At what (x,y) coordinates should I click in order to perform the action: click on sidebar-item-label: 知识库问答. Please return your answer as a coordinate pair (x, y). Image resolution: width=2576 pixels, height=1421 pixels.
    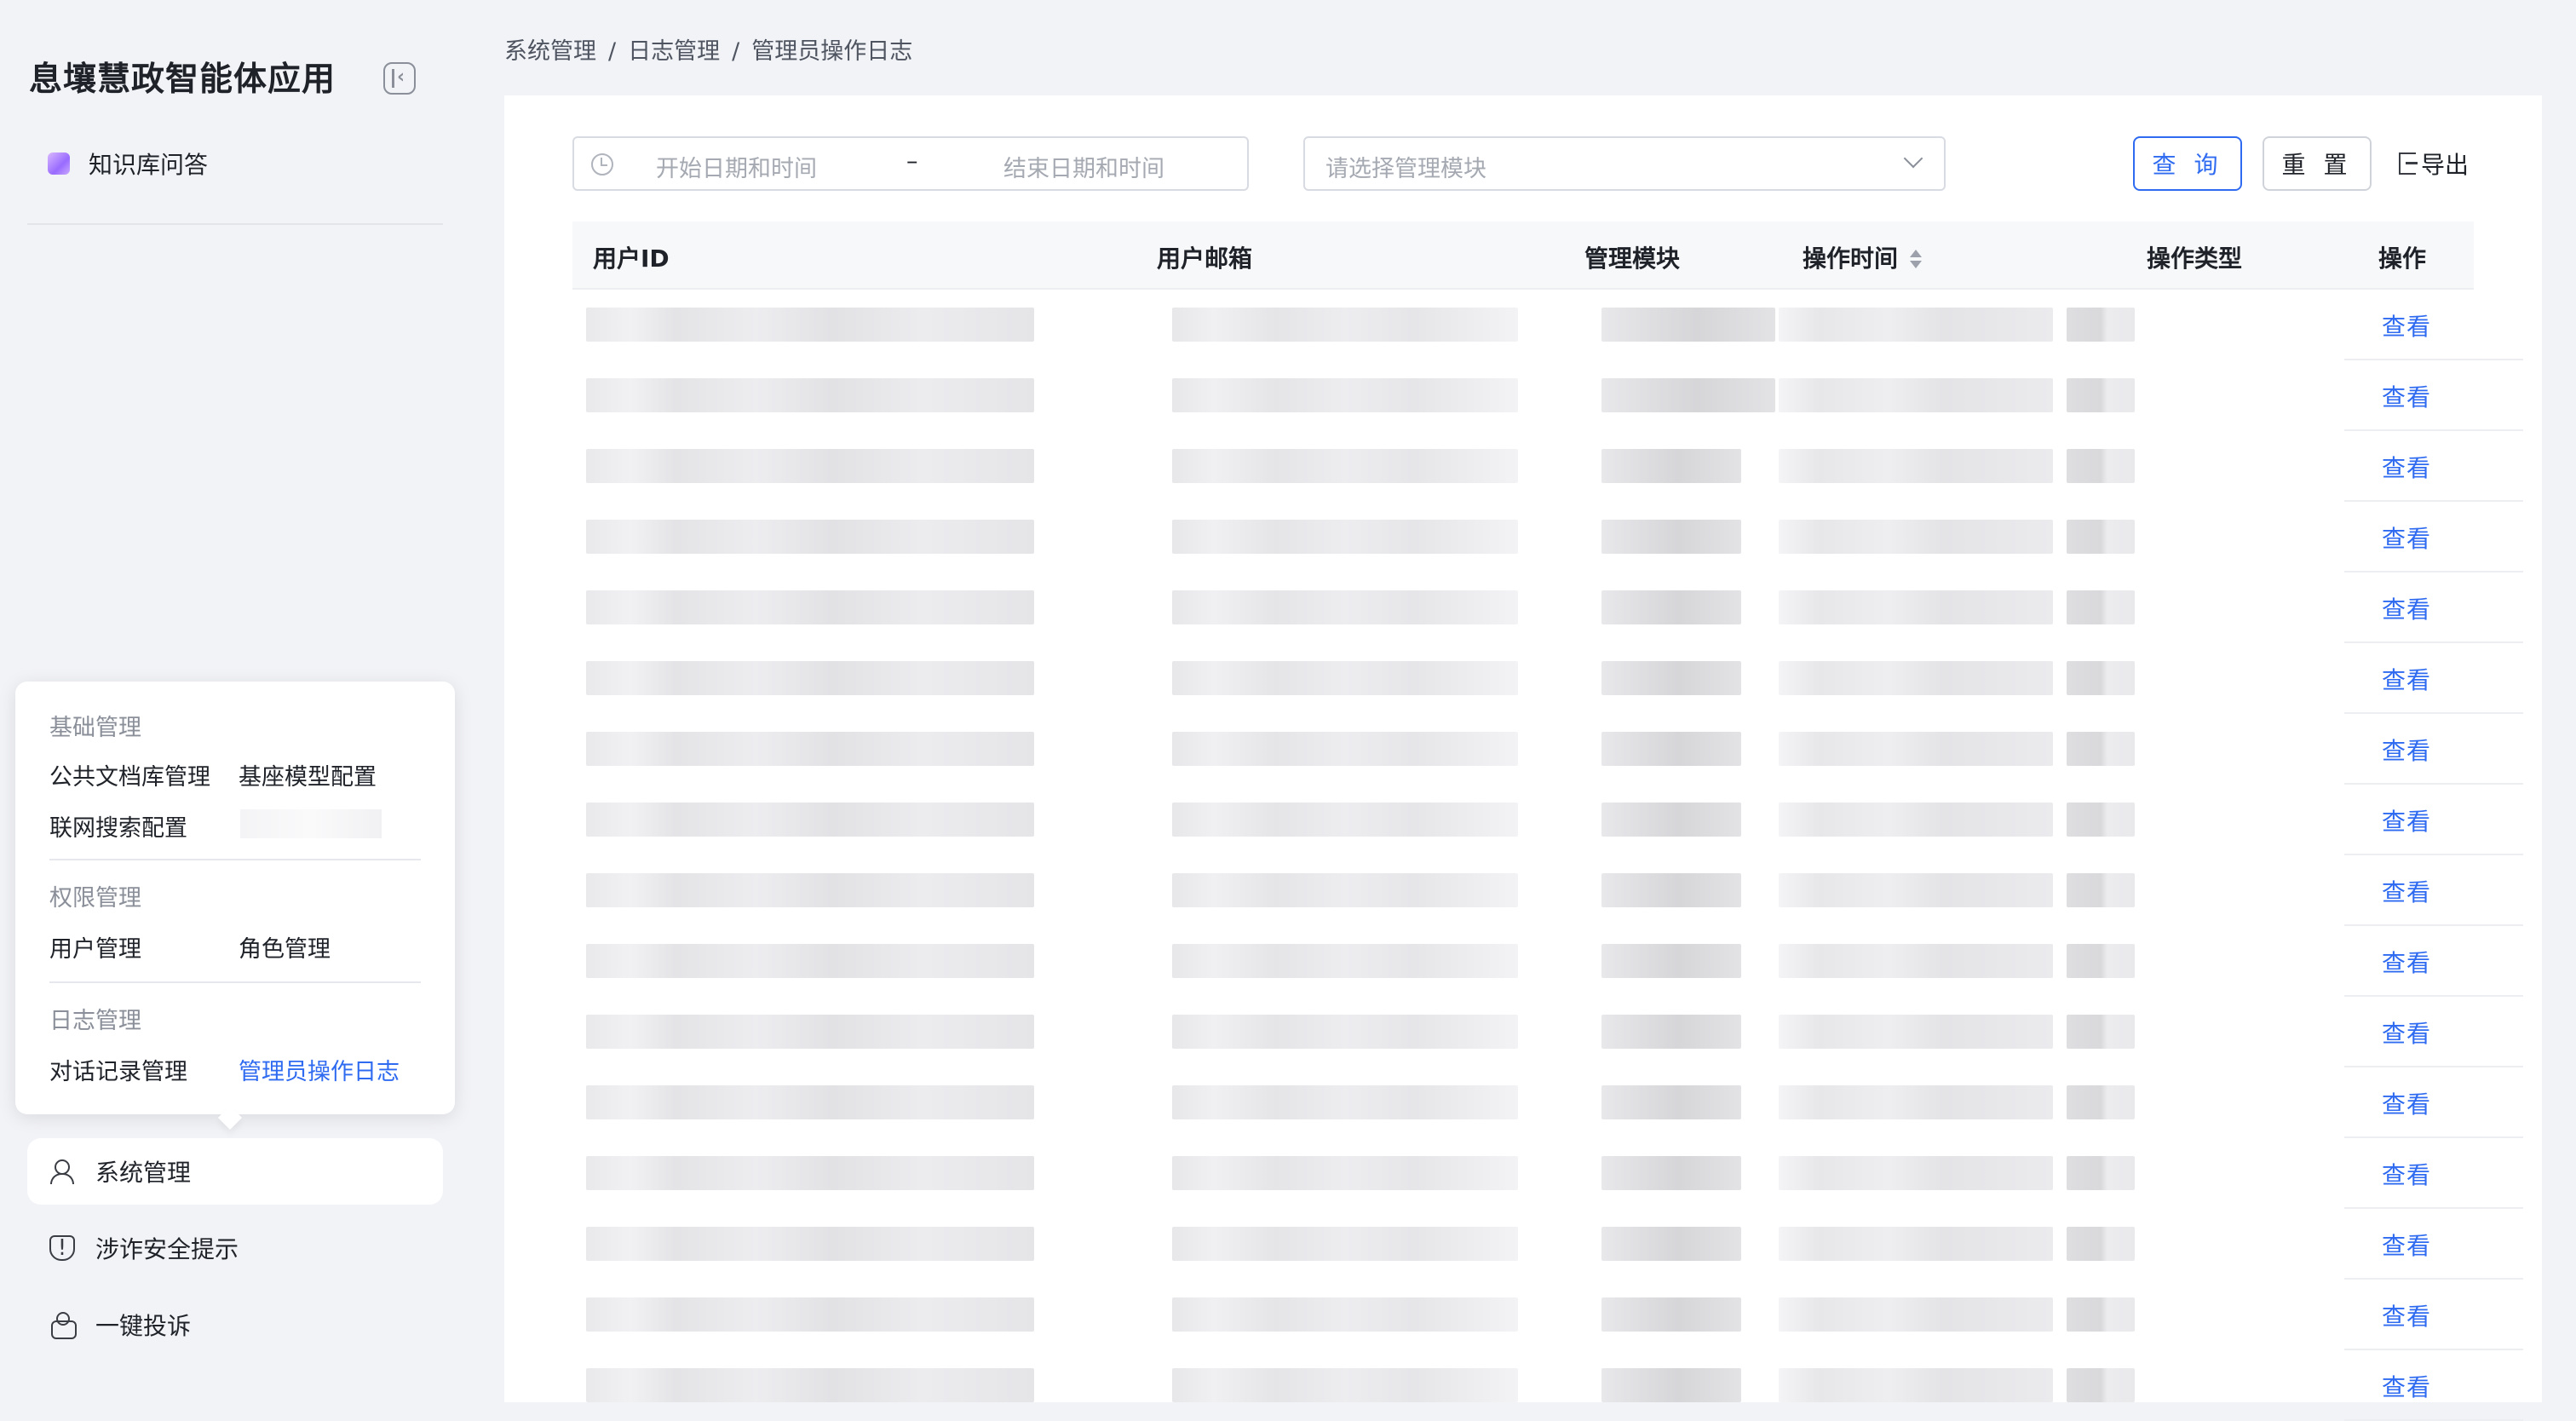
    Looking at the image, I should click on (149, 165).